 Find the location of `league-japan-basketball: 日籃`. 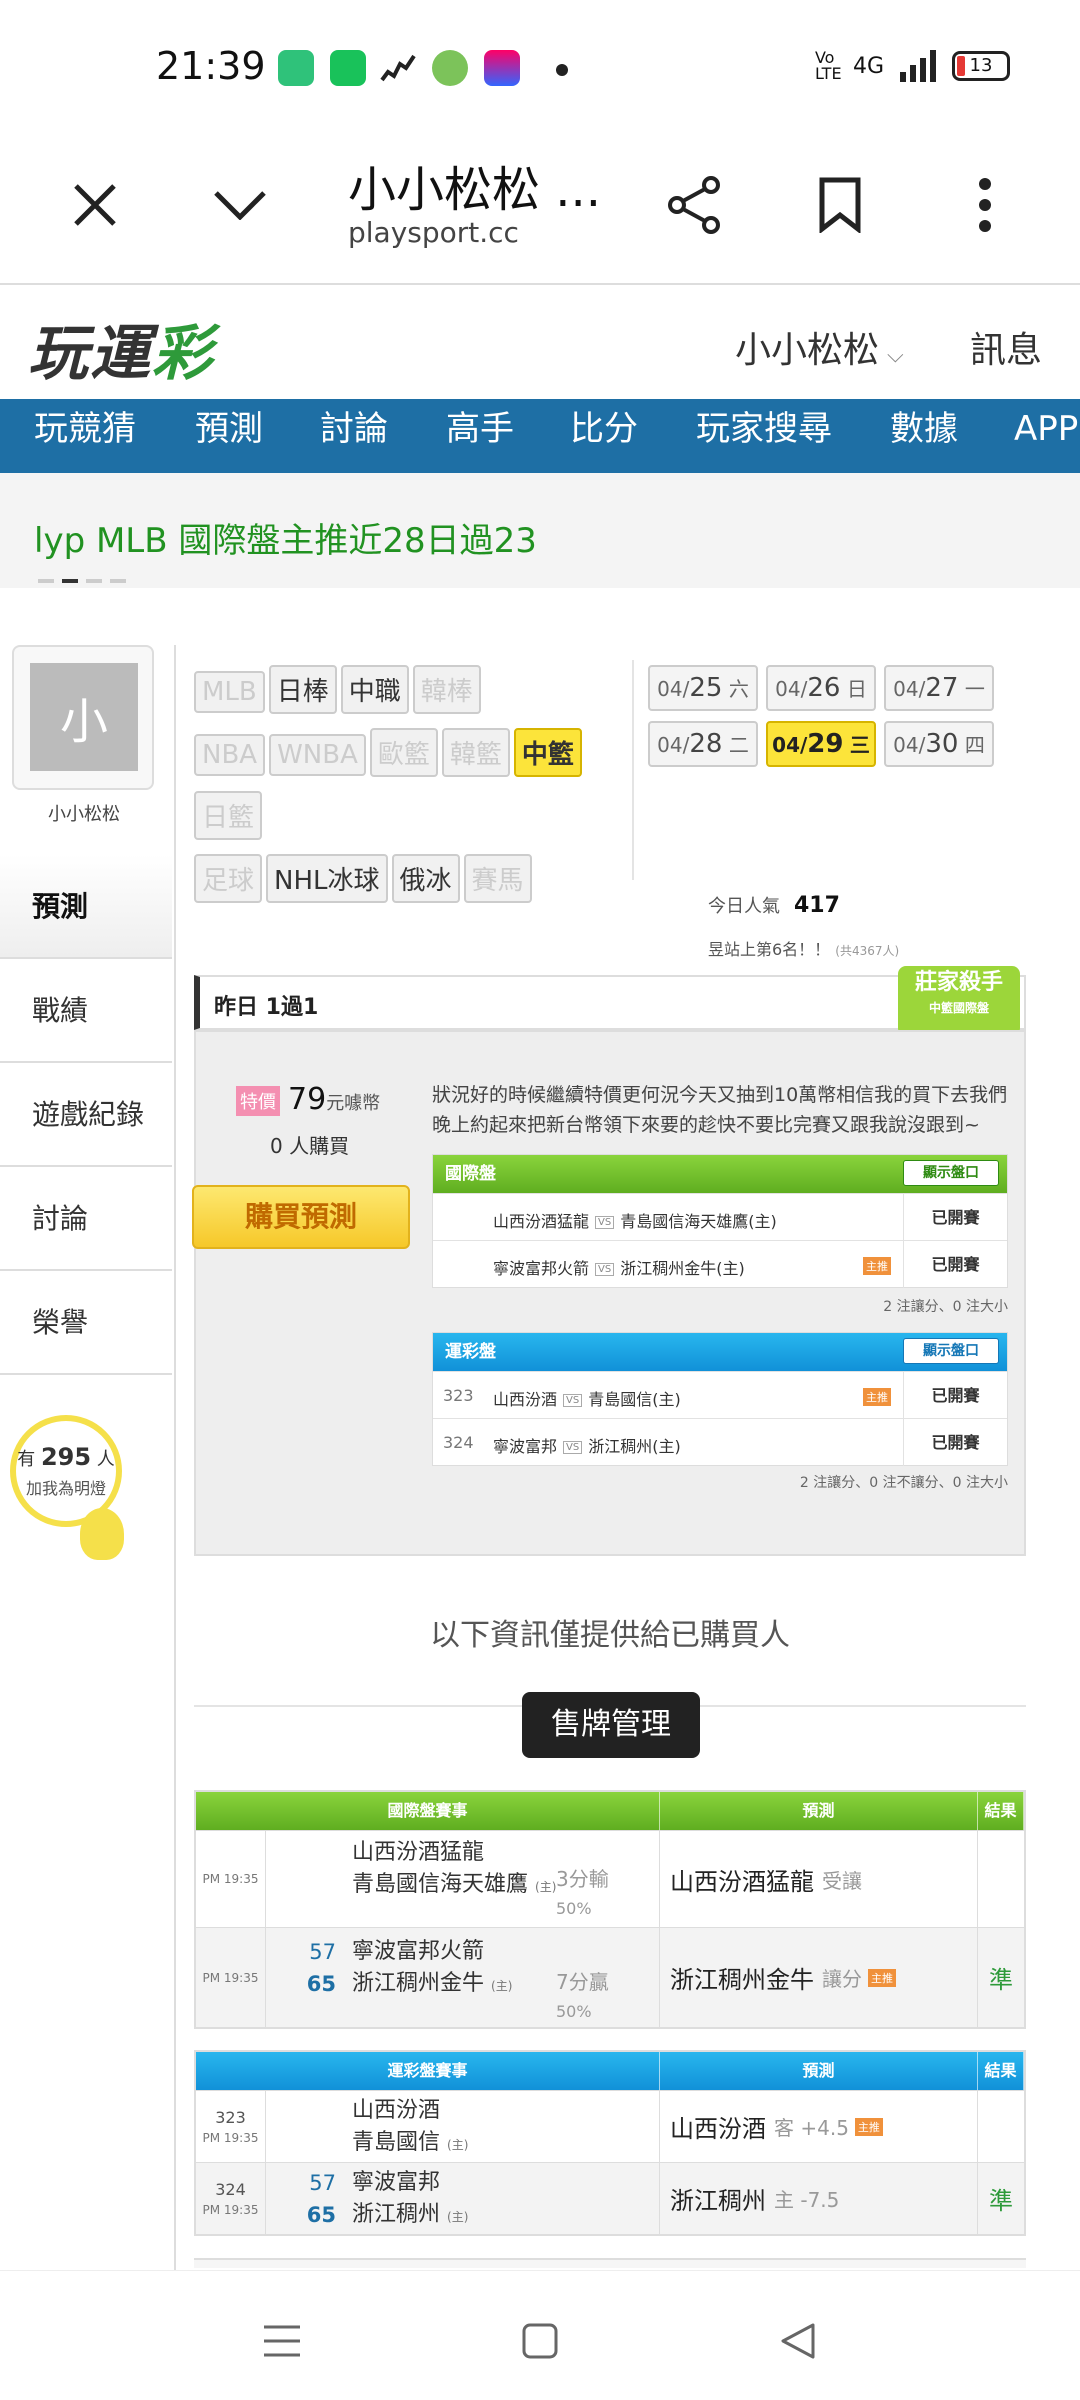

league-japan-basketball: 日籃 is located at coordinates (228, 815).